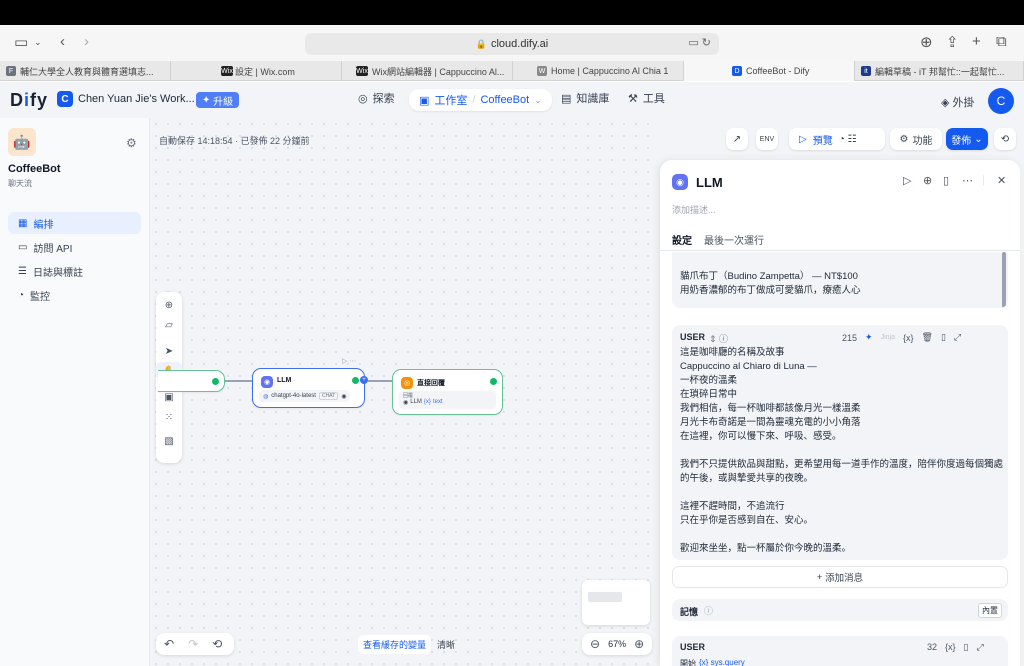 The width and height of the screenshot is (1024, 666). What do you see at coordinates (481, 43) in the screenshot?
I see `lock-icon: 🔒` at bounding box center [481, 43].